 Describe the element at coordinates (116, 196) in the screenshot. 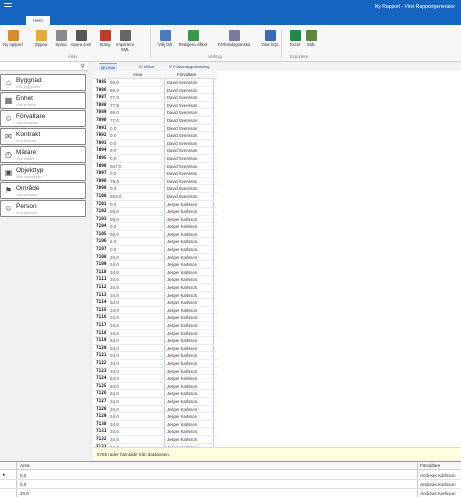

I see `area-cell: 283,0` at that location.